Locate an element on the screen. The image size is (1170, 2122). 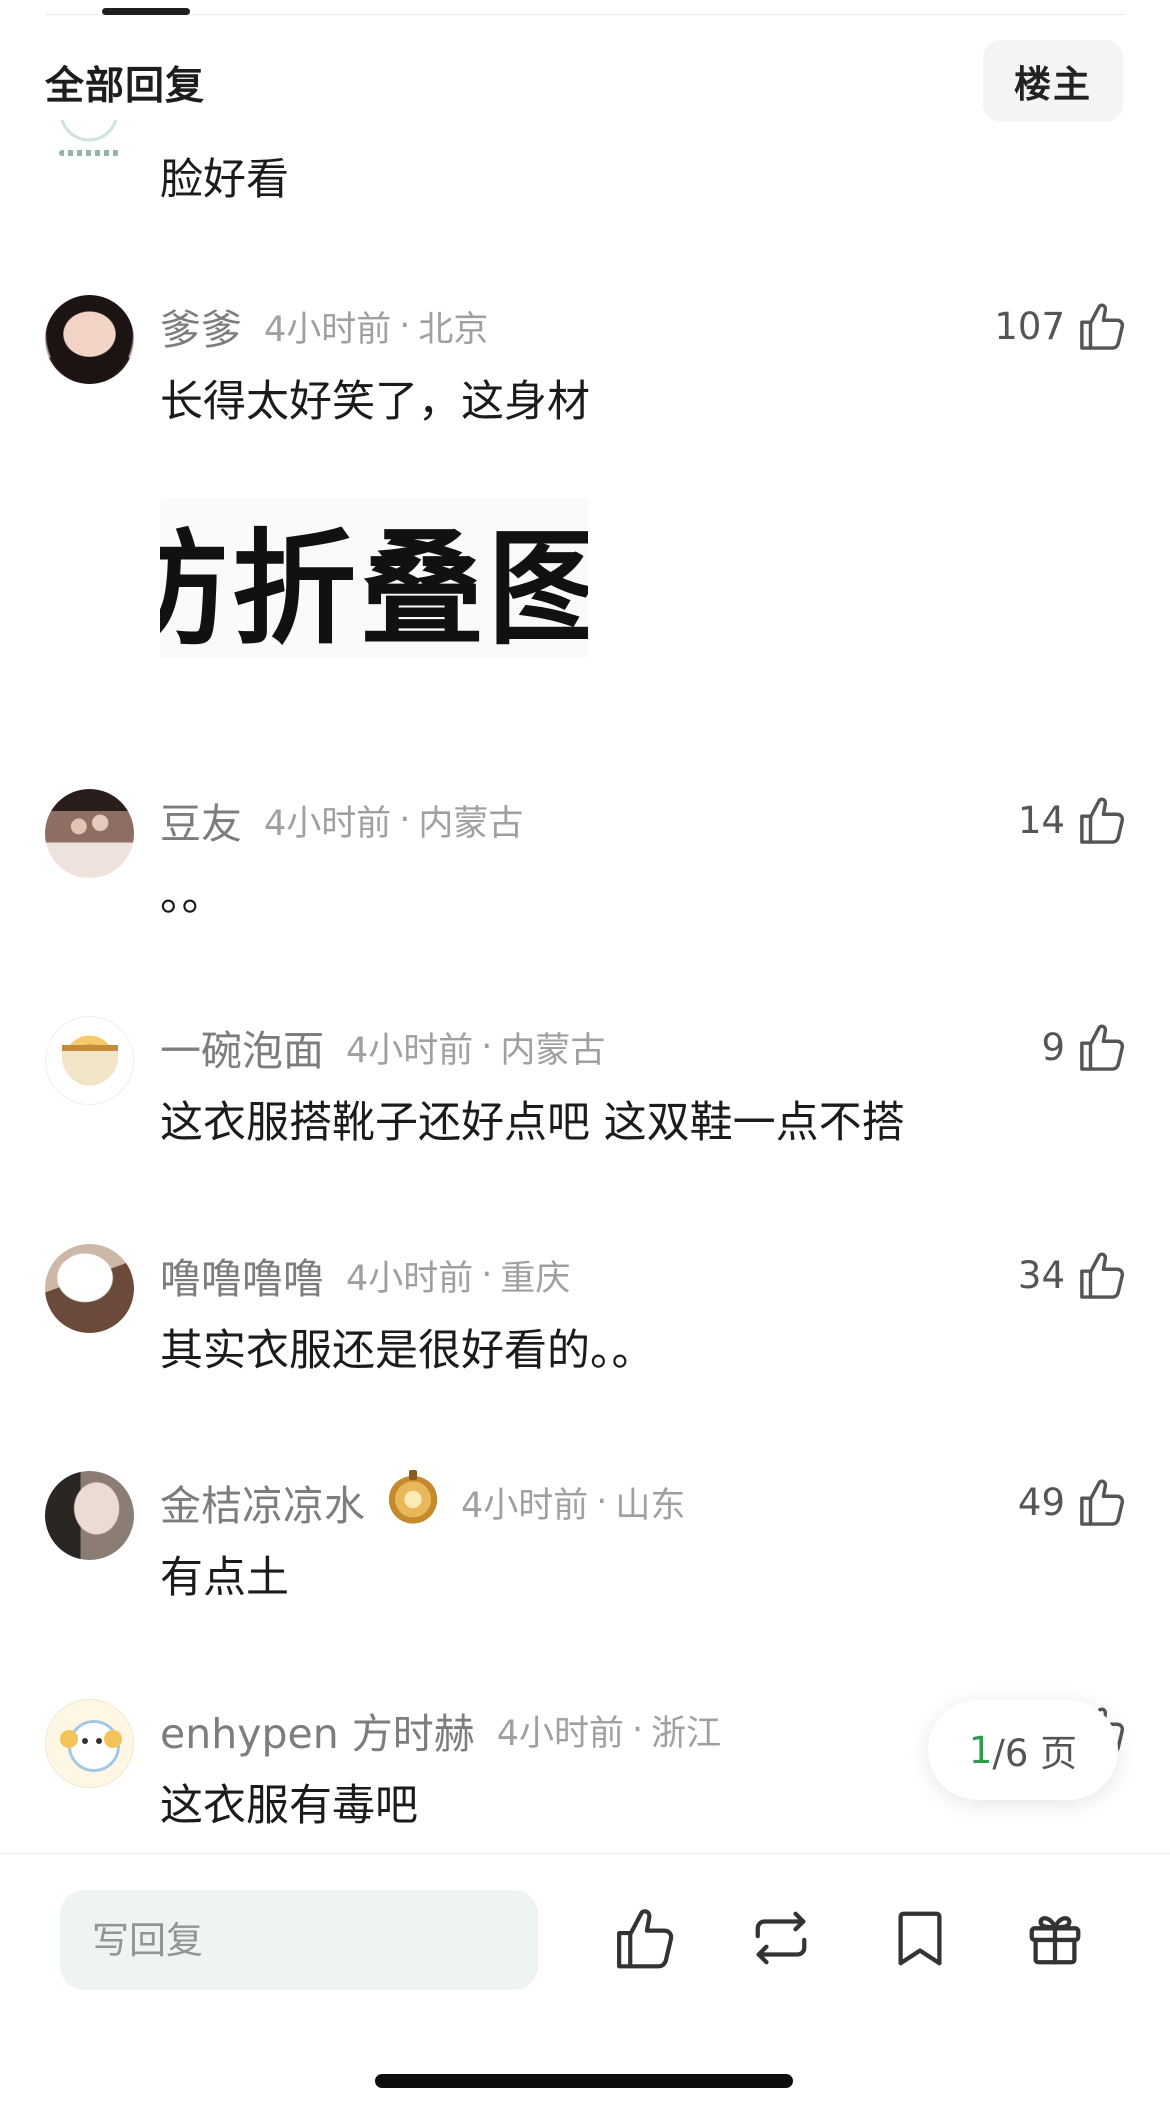
like-count: 49 is located at coordinates (1041, 1502).